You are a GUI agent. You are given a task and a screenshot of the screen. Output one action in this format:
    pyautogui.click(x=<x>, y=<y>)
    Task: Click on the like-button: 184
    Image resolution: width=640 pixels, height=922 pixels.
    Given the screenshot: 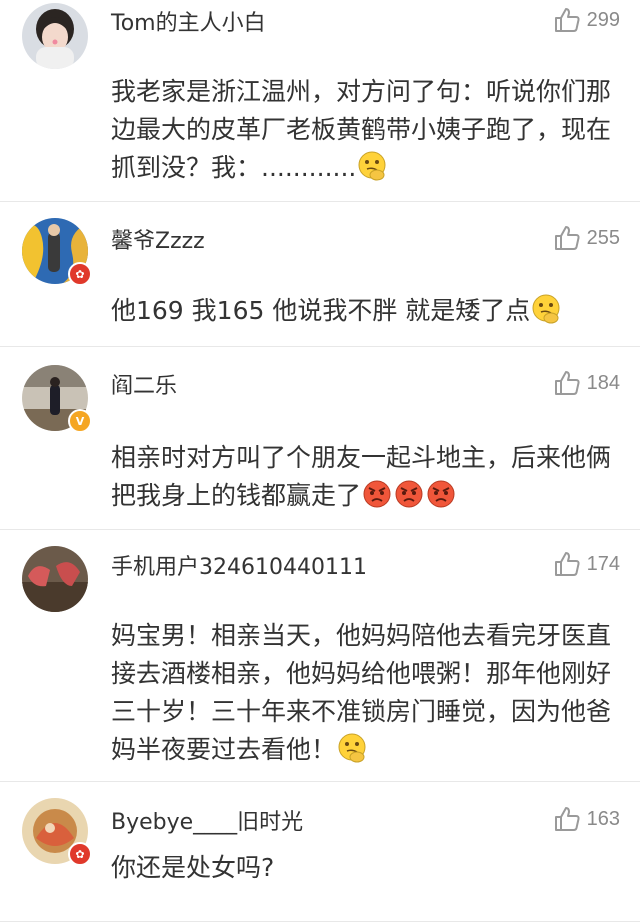 What is the action you would take?
    pyautogui.click(x=586, y=383)
    